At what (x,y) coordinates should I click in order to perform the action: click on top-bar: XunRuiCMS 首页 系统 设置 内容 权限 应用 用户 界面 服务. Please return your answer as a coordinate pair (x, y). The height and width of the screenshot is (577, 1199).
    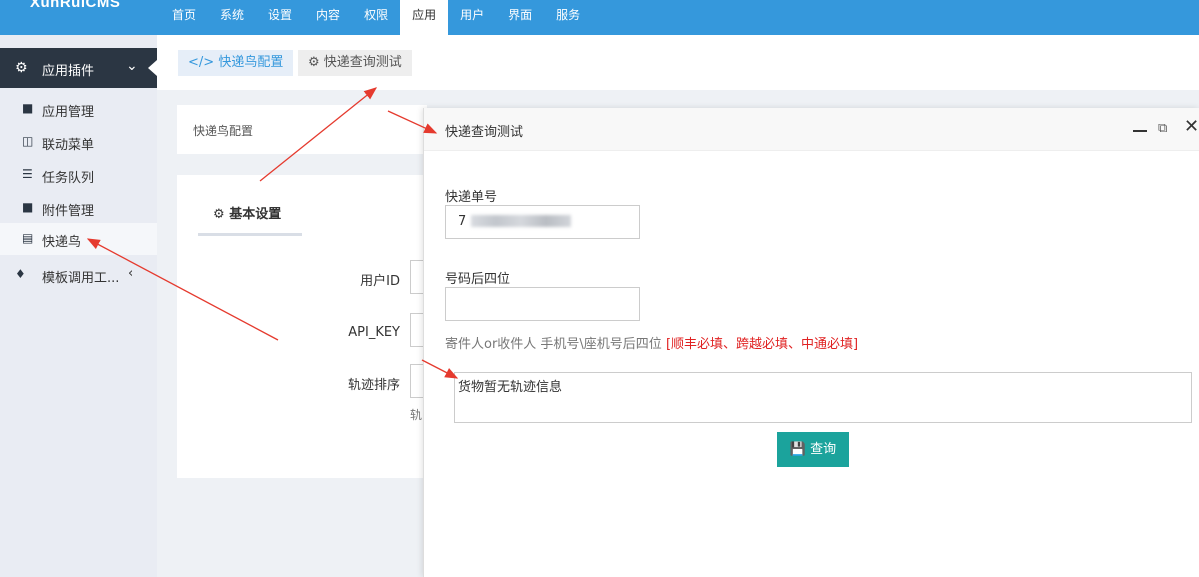
    Looking at the image, I should click on (599, 17).